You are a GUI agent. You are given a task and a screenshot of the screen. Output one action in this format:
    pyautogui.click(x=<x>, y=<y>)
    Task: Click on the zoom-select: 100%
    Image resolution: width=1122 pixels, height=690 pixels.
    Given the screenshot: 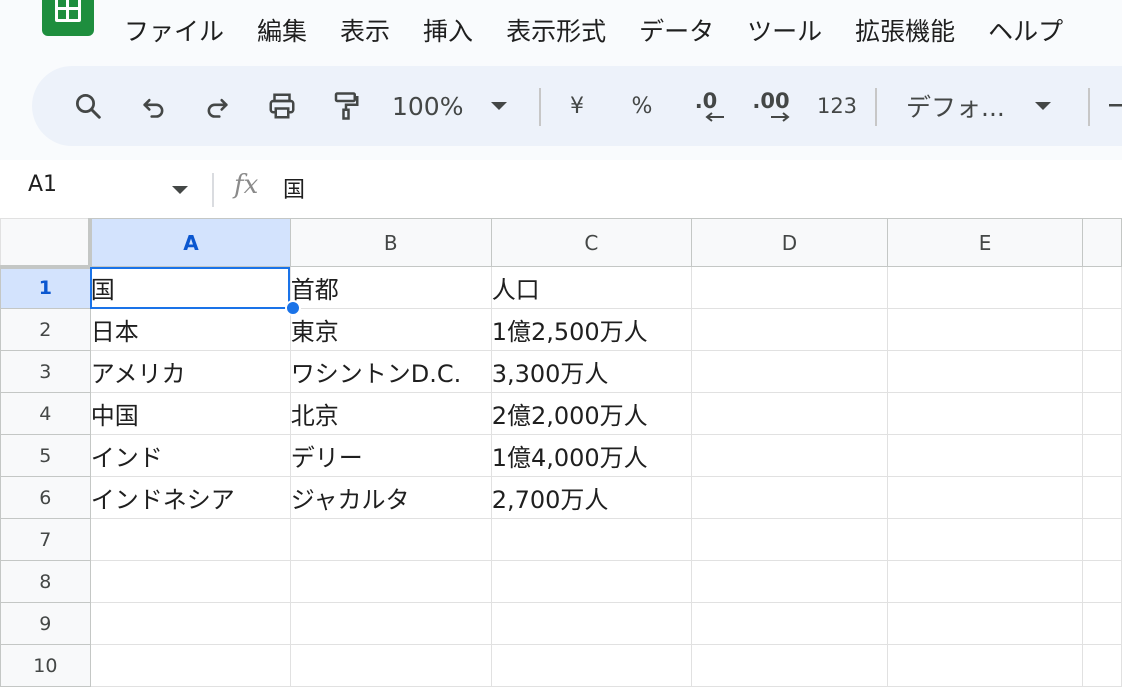 What is the action you would take?
    pyautogui.click(x=452, y=106)
    